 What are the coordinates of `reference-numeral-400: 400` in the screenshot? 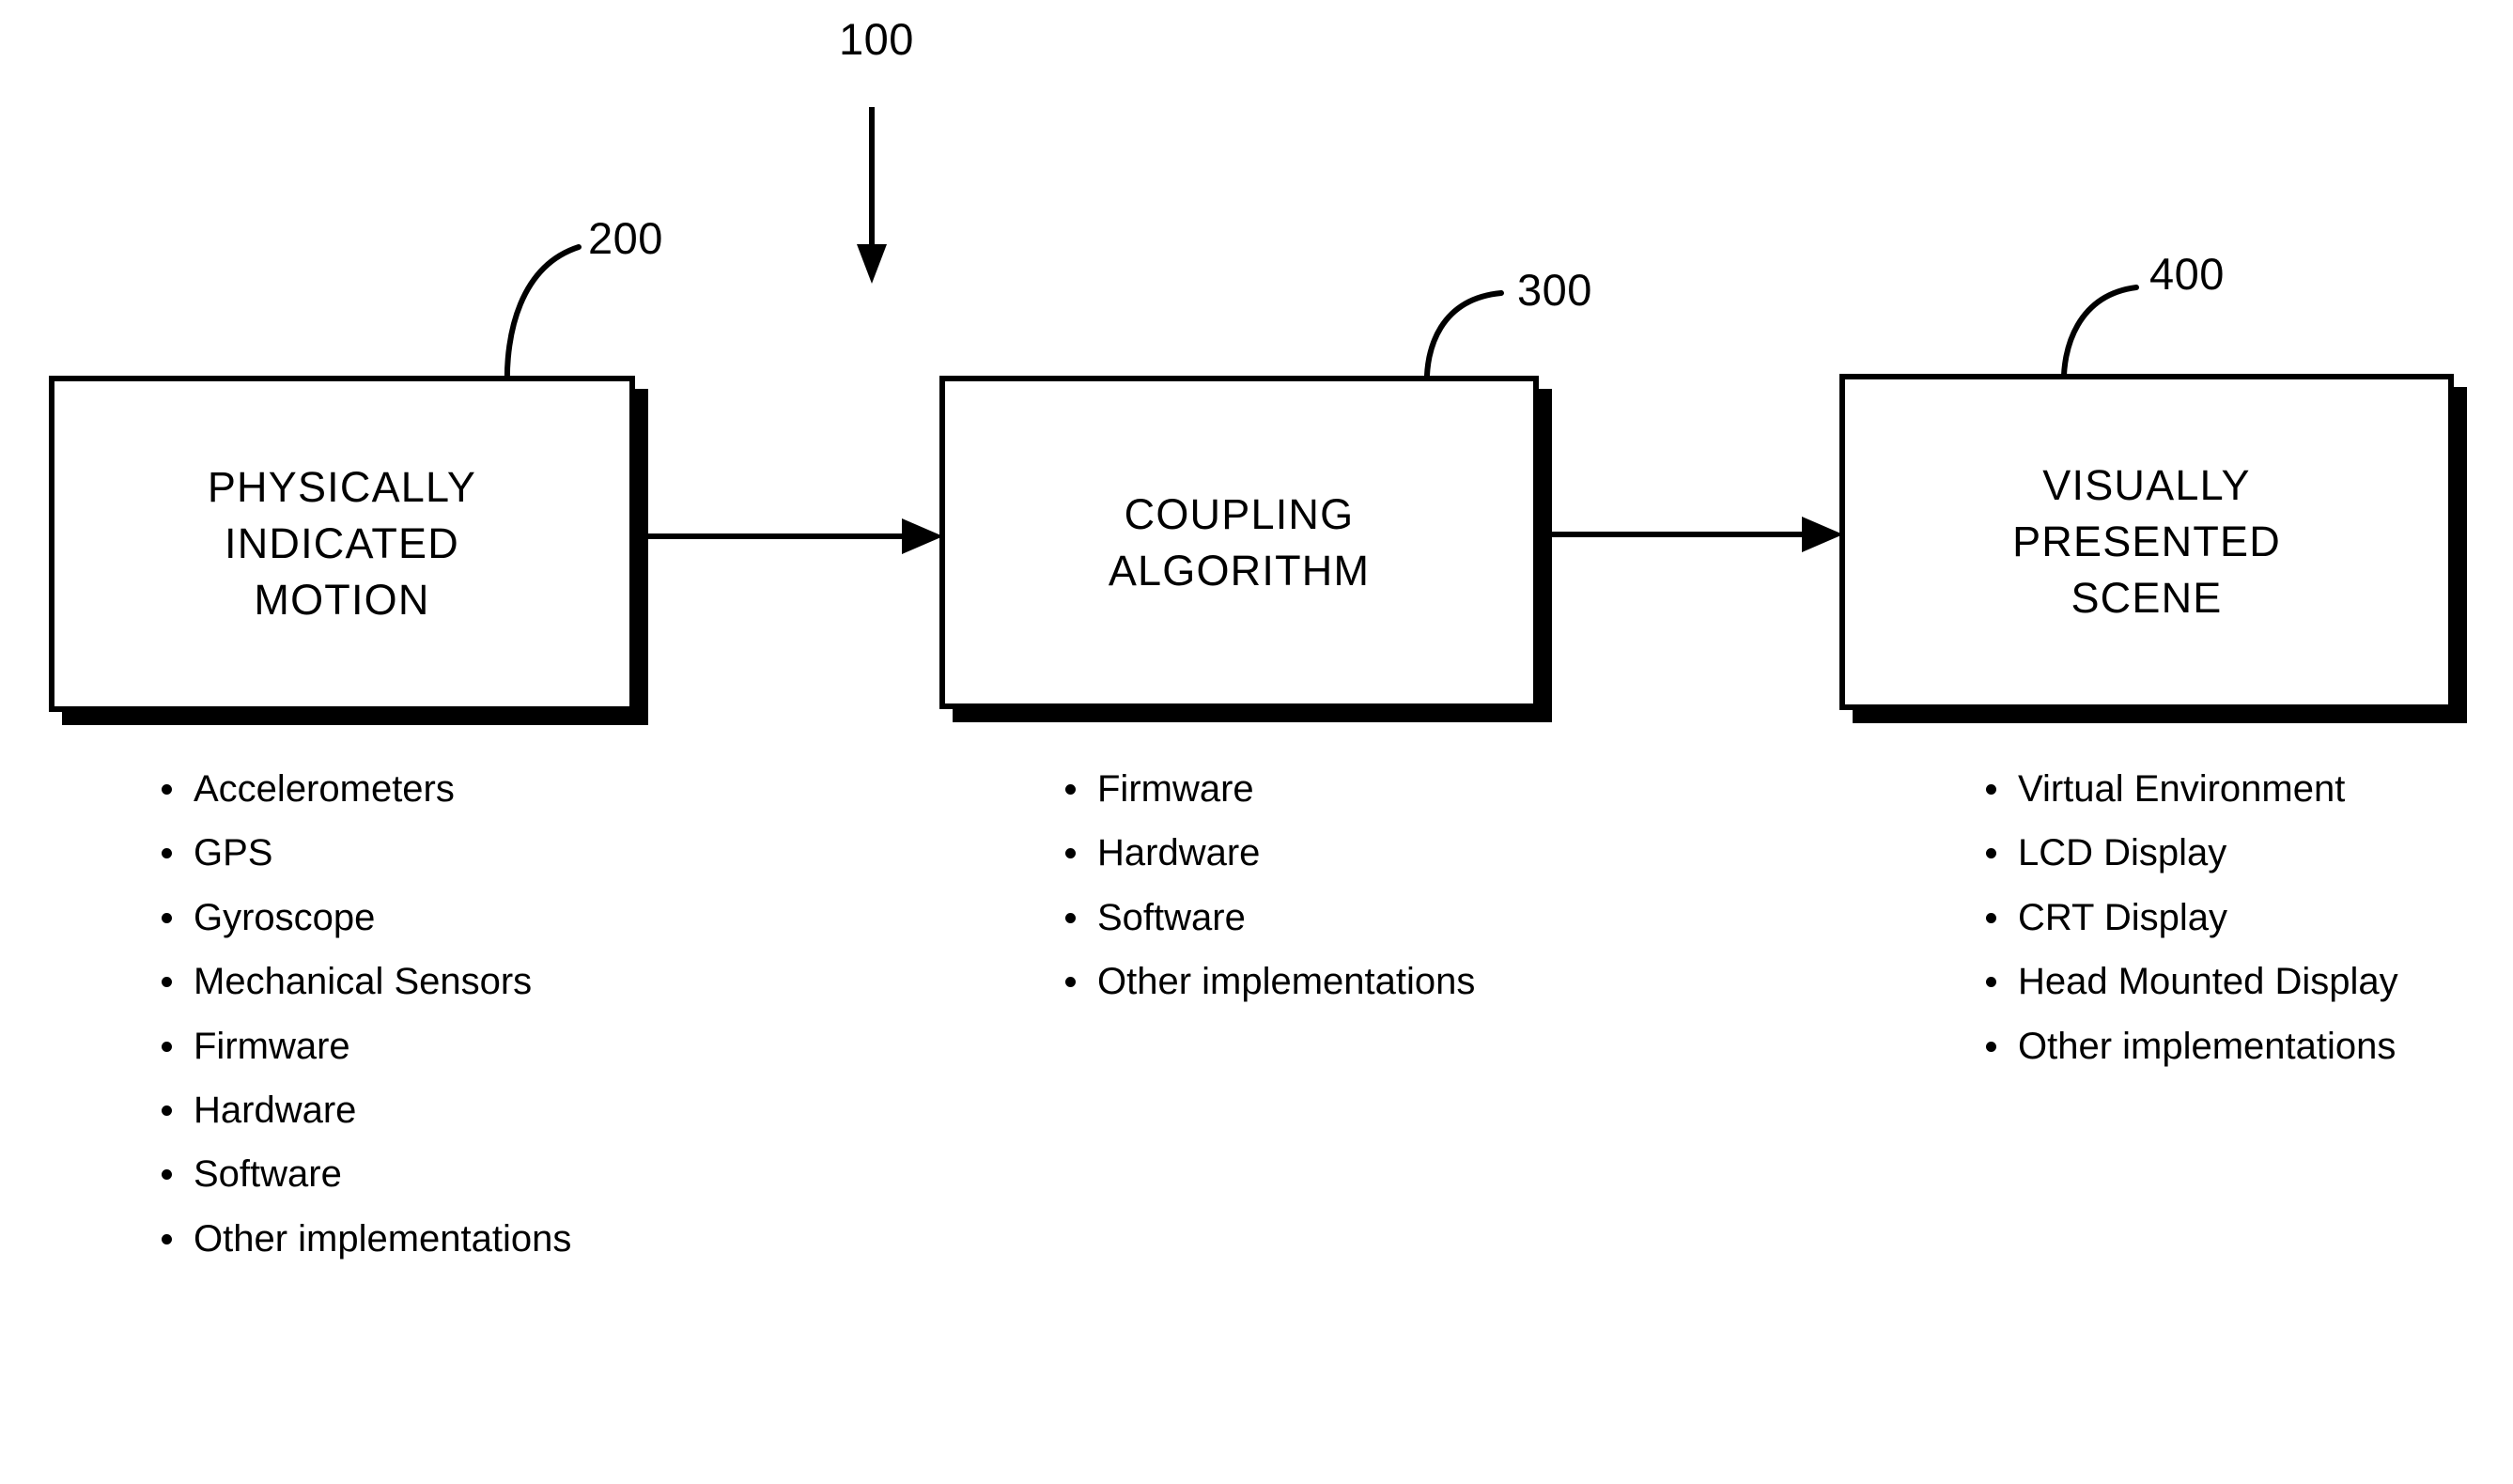 It's located at (2187, 274).